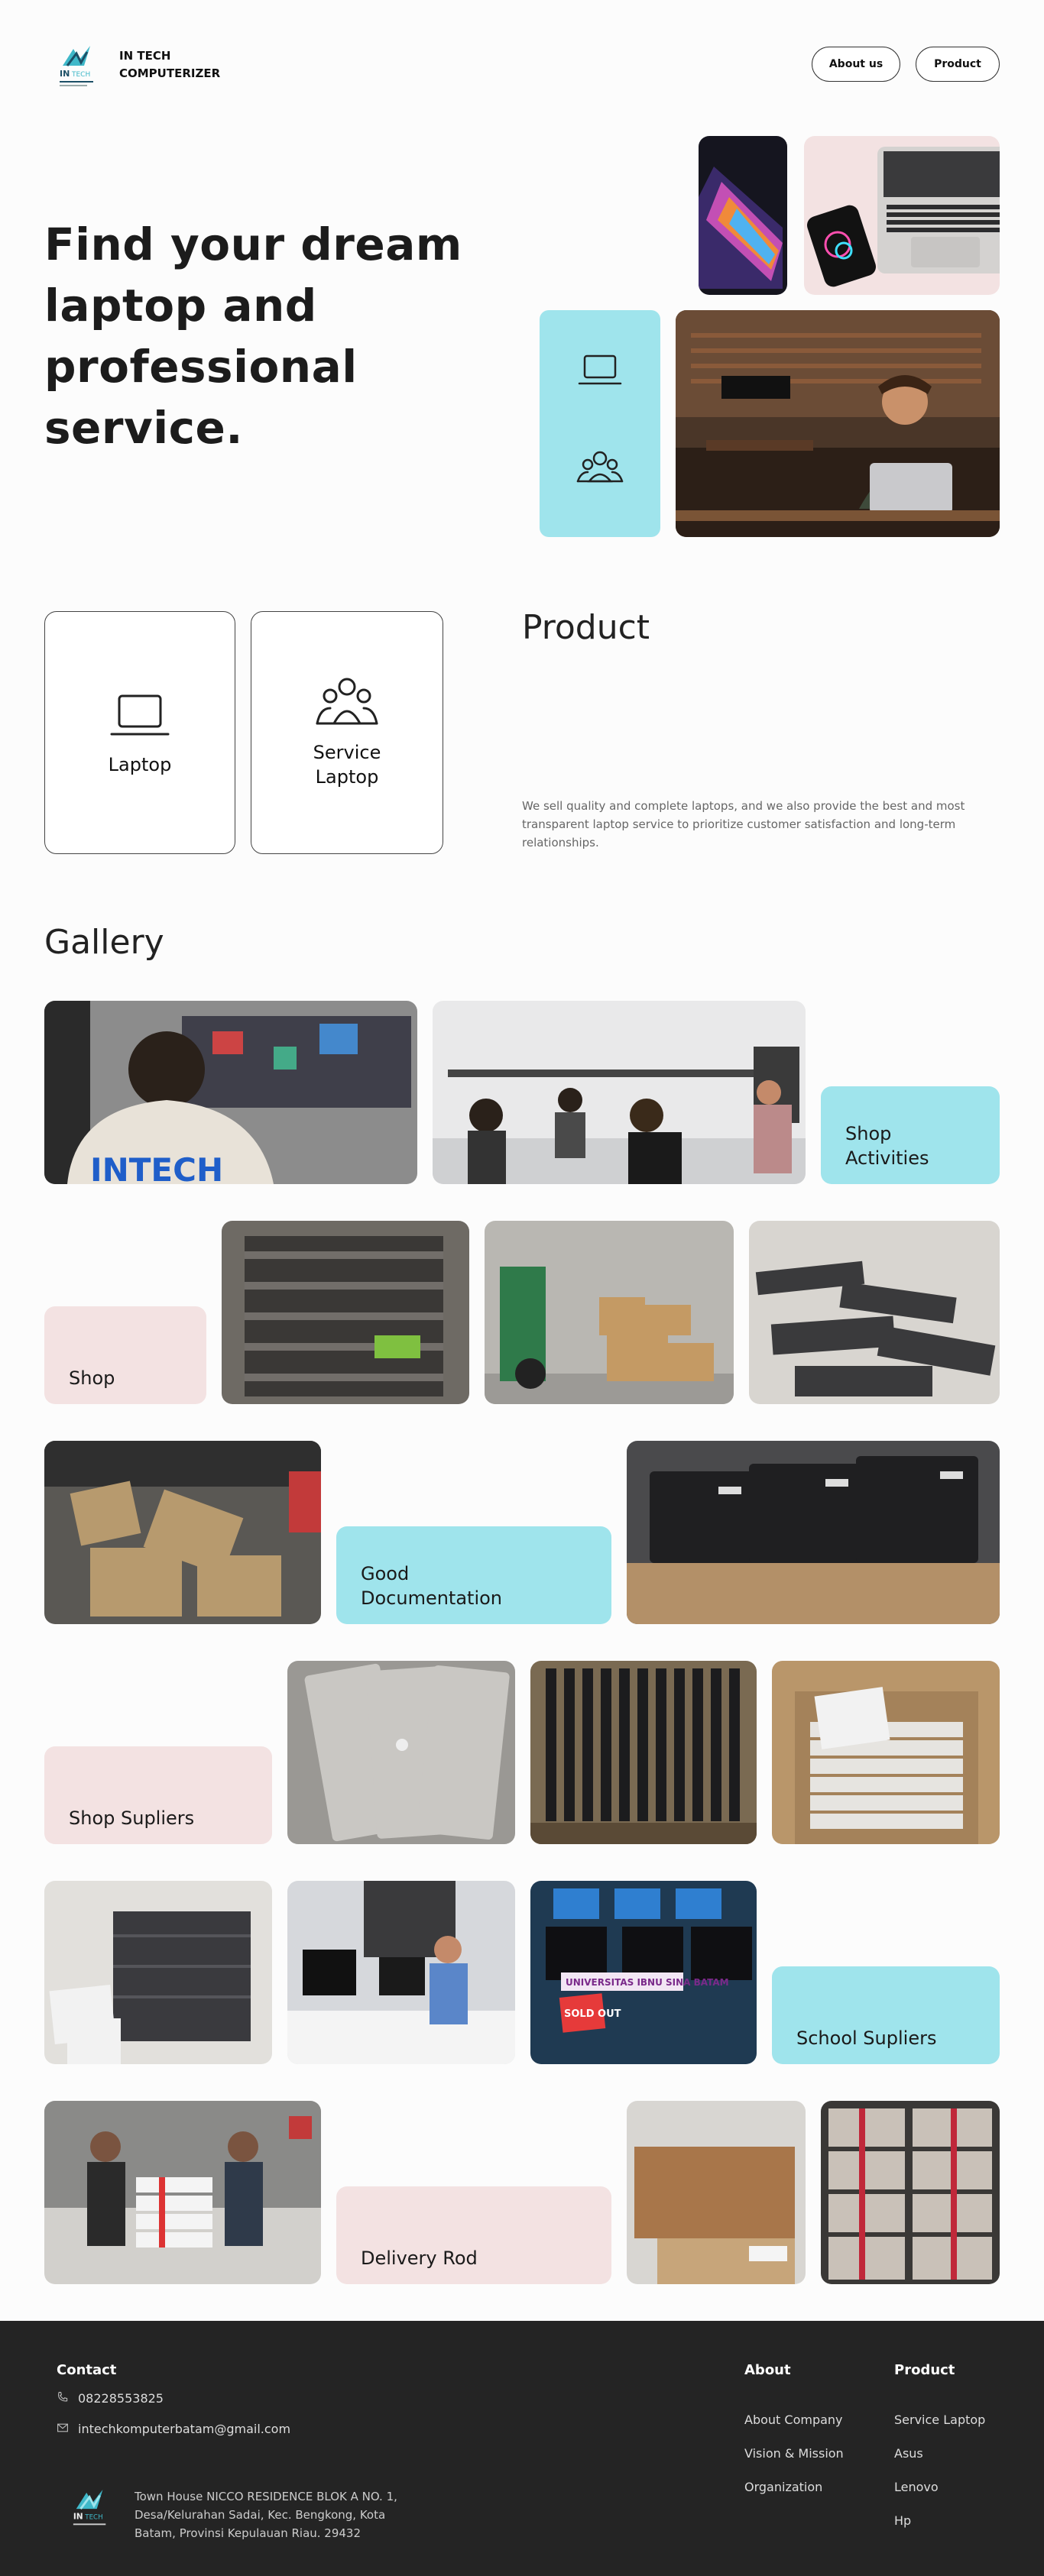 This screenshot has height=2576, width=1044. Describe the element at coordinates (158, 1795) in the screenshot. I see `gallery-label-tile-shop-supliers: Shop Supliers` at that location.